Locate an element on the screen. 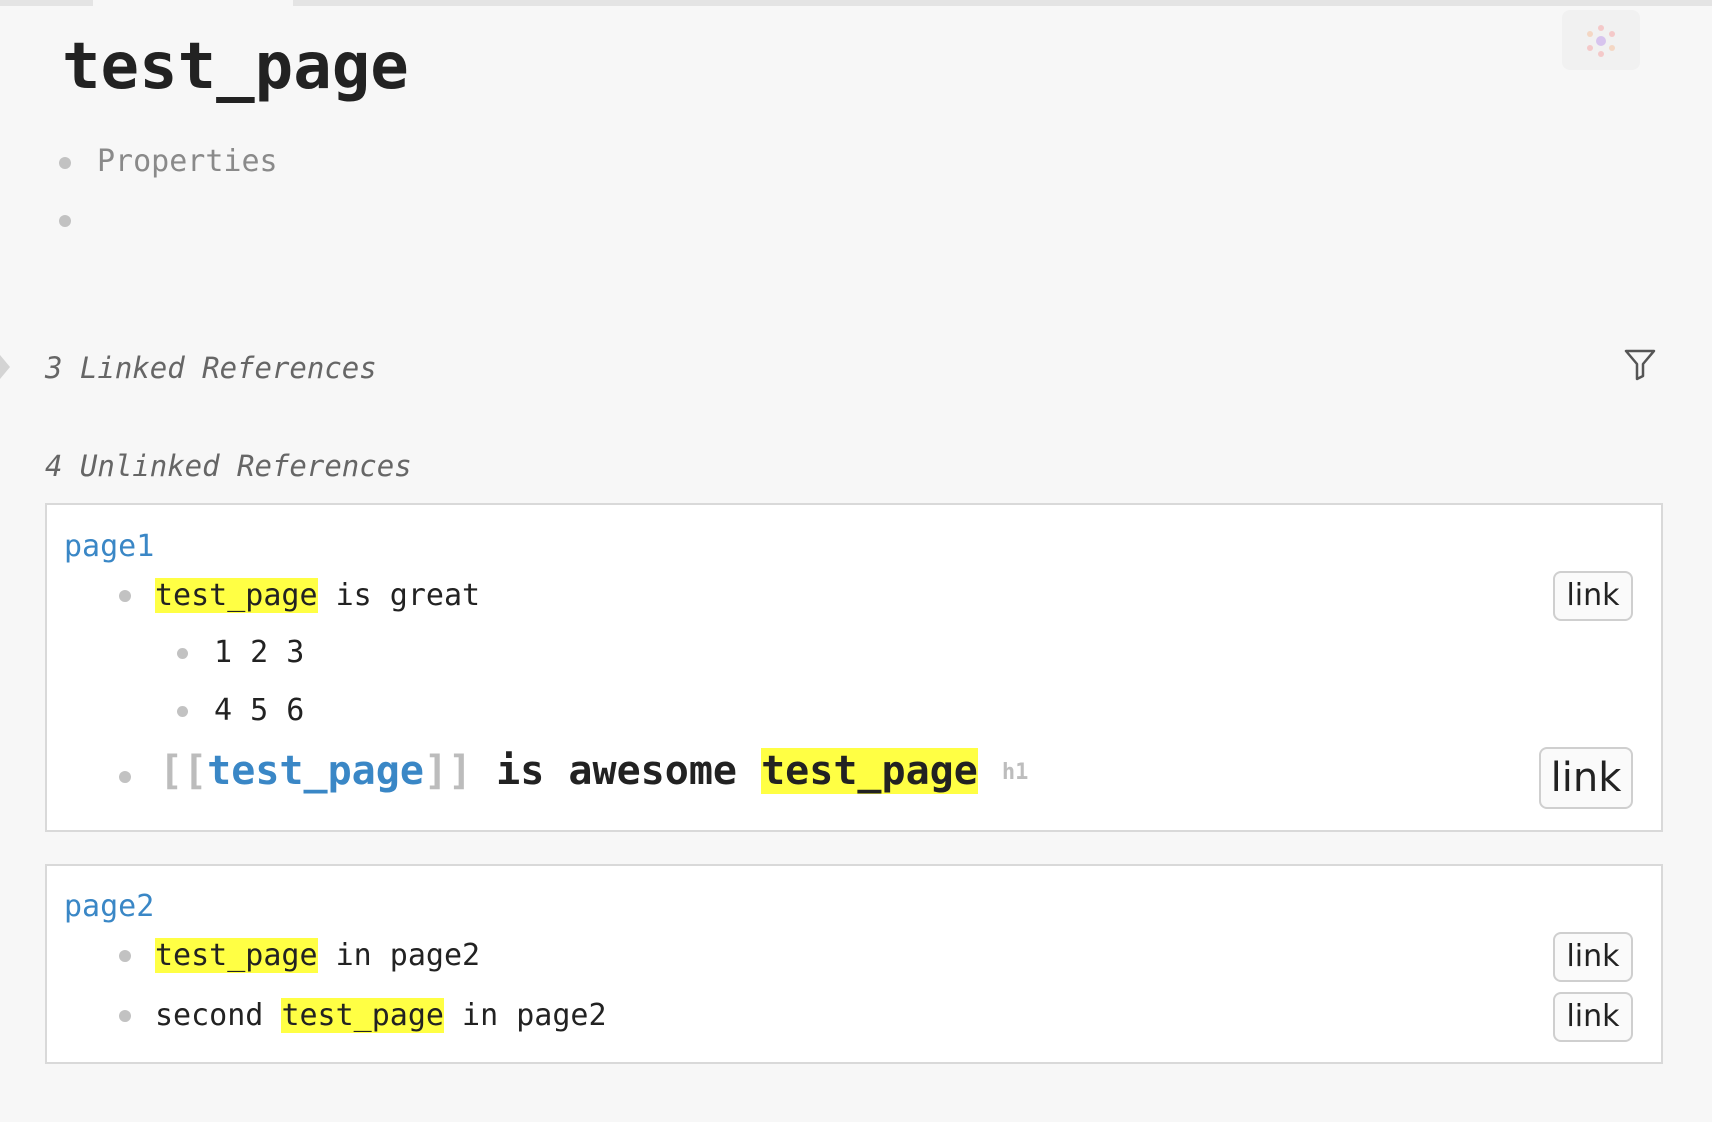 This screenshot has width=1712, height=1122. properties-label: Properties is located at coordinates (187, 162).